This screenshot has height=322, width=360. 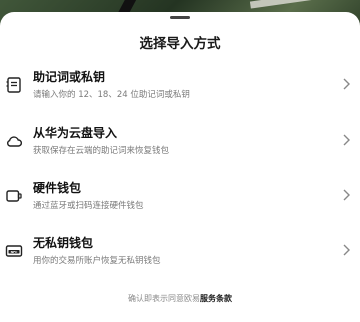 I want to click on option-description: 用你的交易所账户恢复无私钥钱包, so click(x=97, y=261).